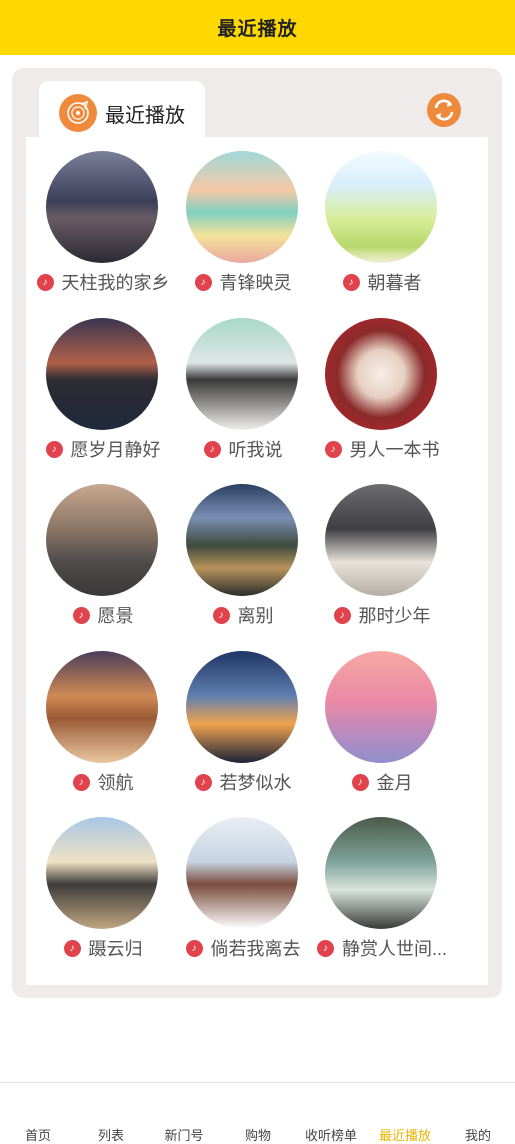  I want to click on recent-play-item: ♪ 若梦似水, so click(243, 728).